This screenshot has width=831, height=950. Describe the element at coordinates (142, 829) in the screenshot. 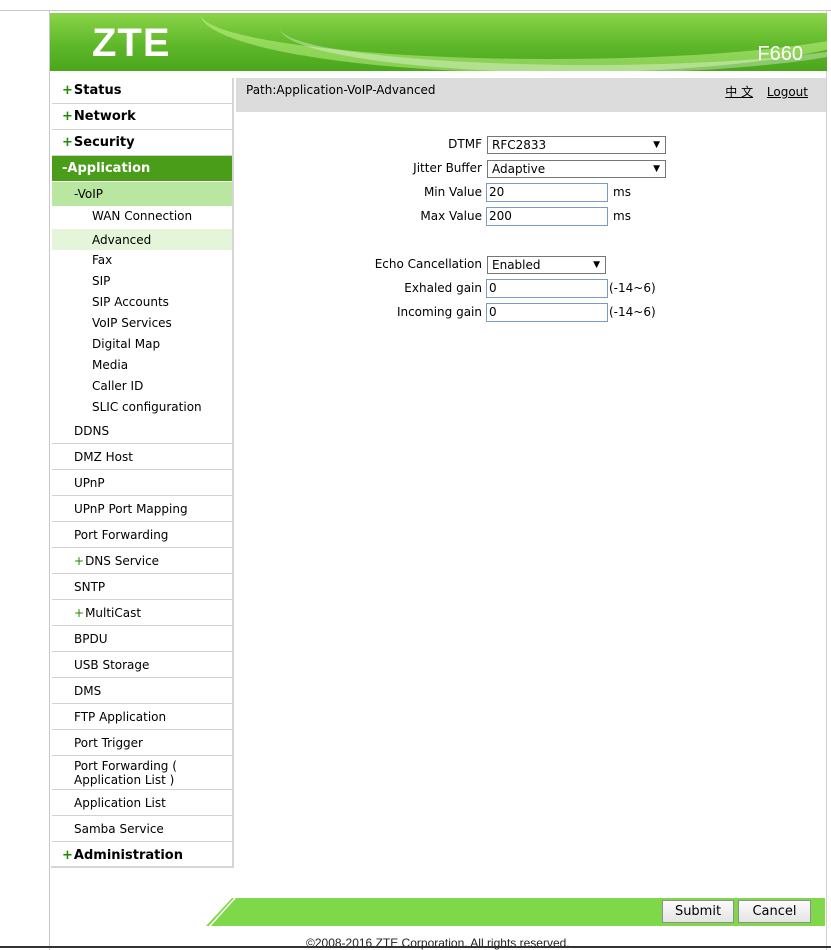

I see `nav-samba-service: Samba Service` at that location.